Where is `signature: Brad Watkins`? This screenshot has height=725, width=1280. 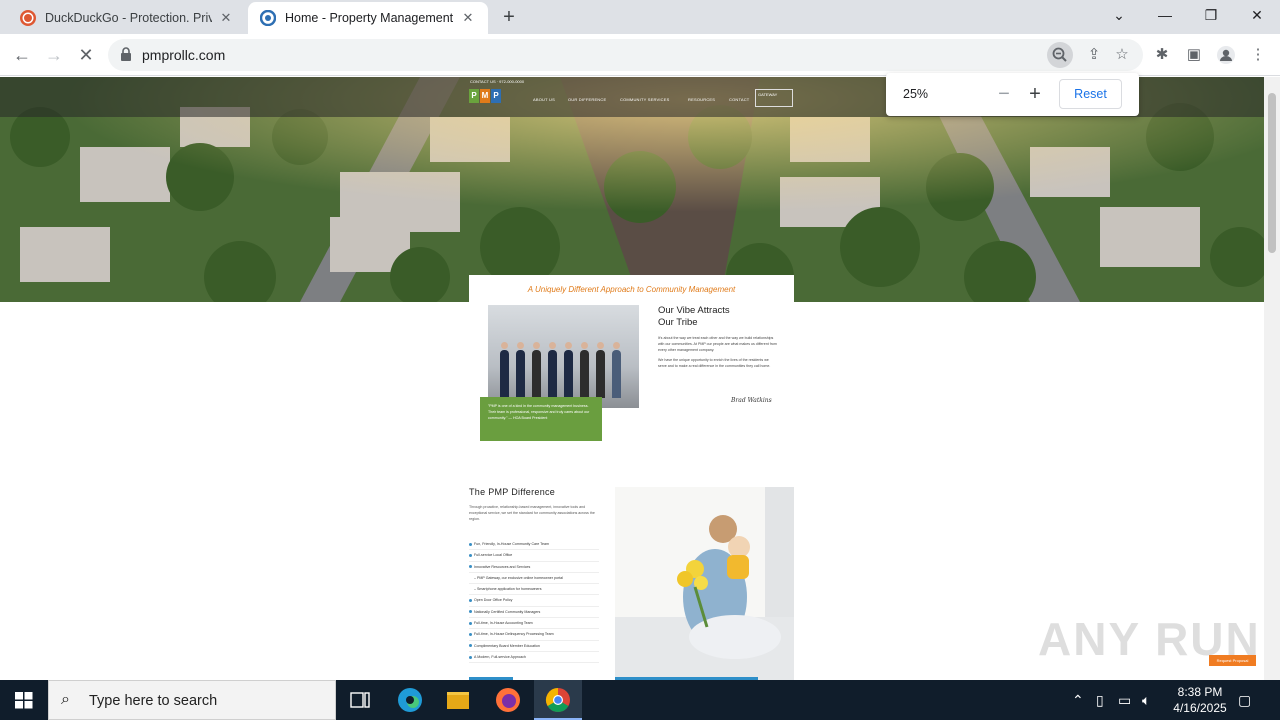 signature: Brad Watkins is located at coordinates (751, 400).